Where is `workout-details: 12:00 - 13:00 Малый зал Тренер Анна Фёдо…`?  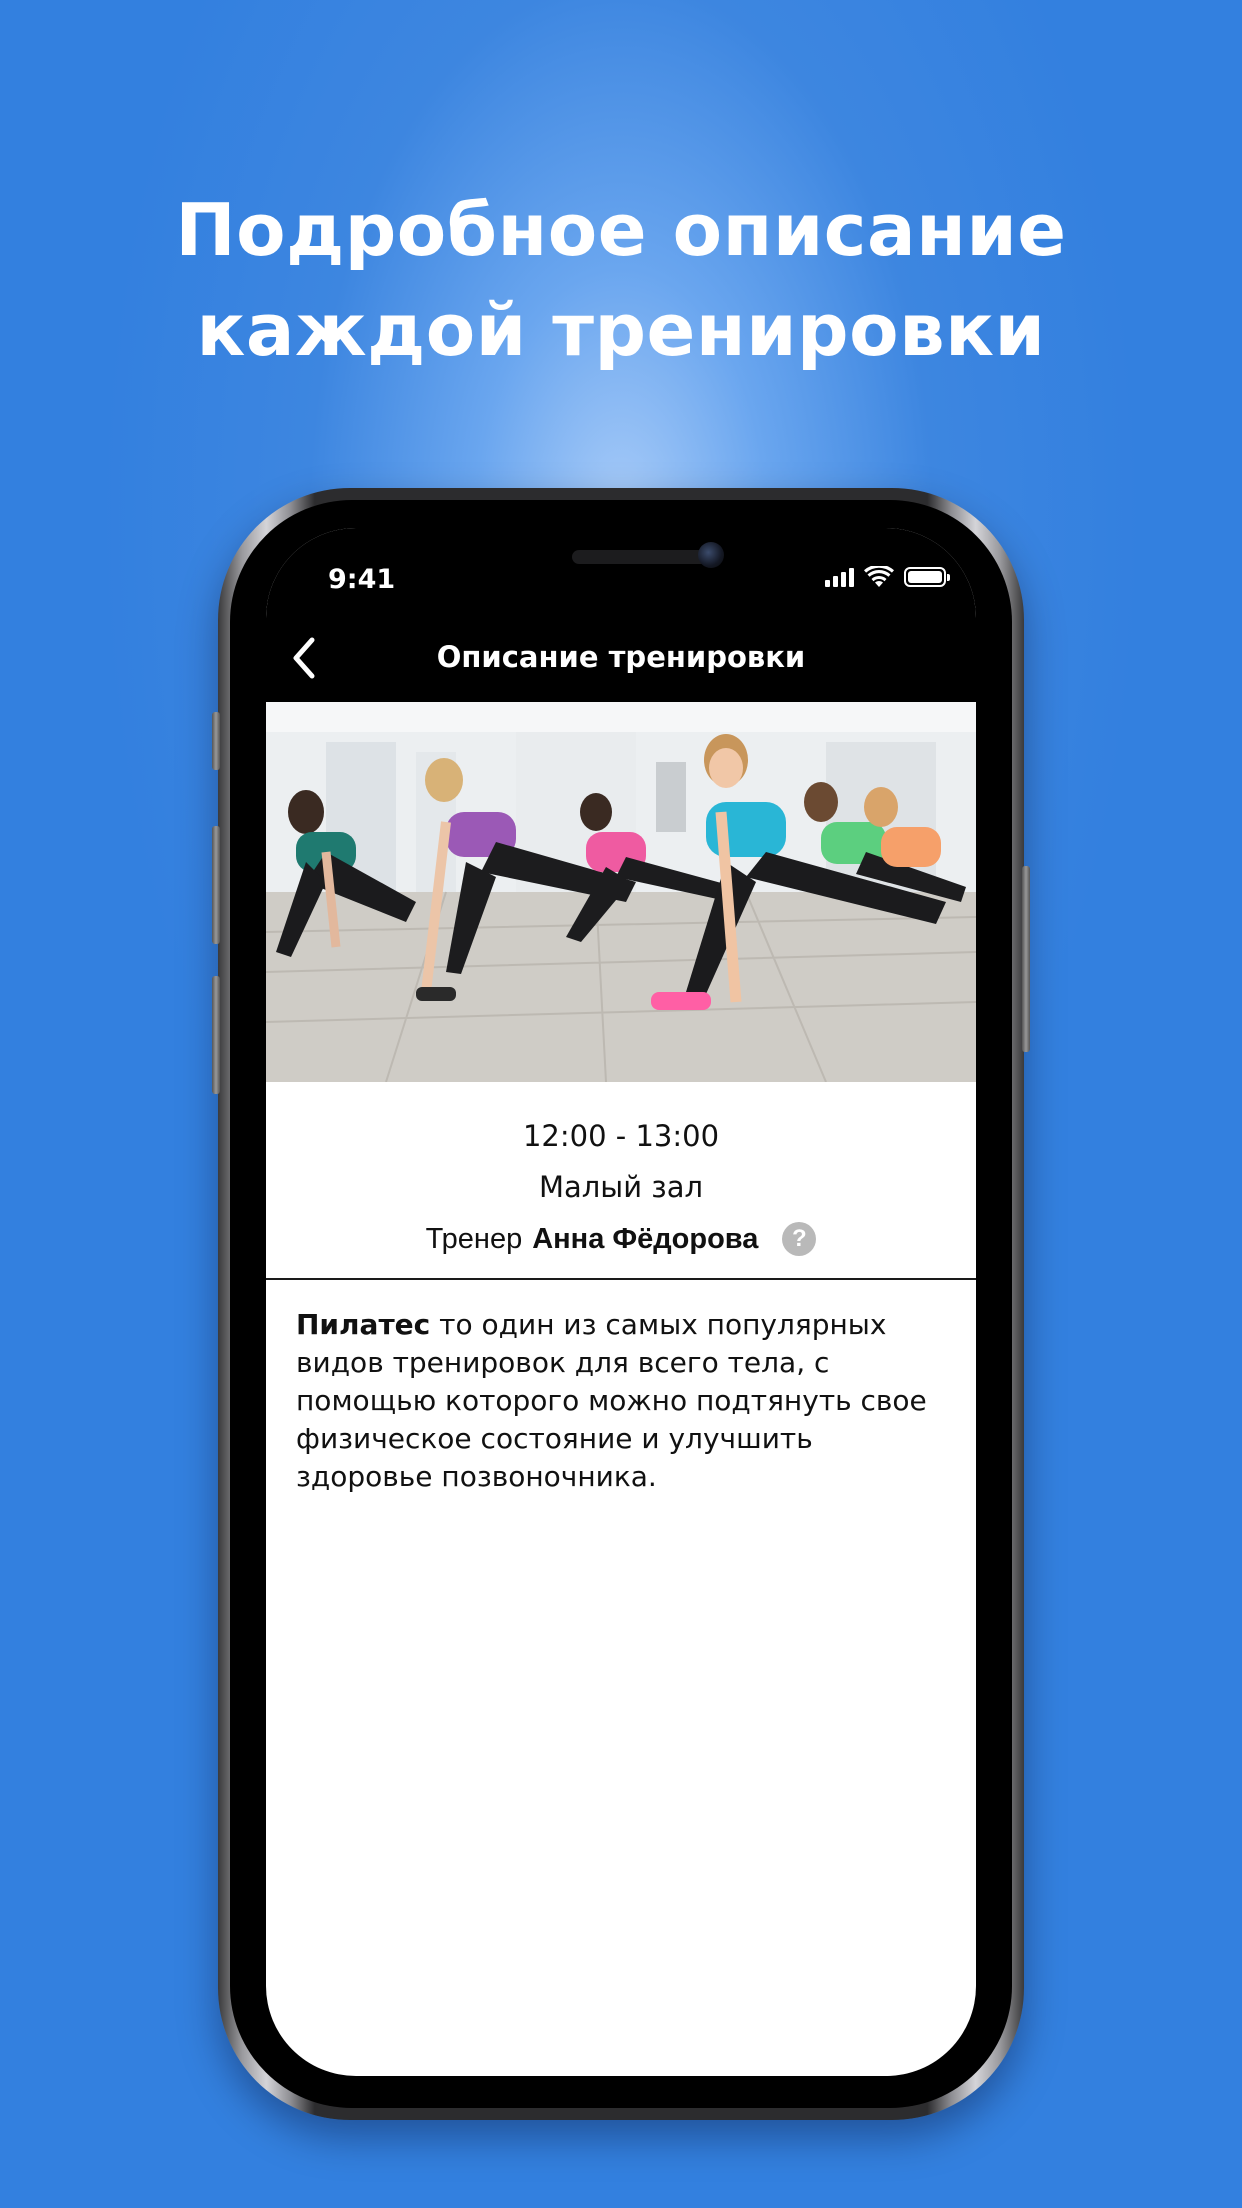 workout-details: 12:00 - 13:00 Малый зал Тренер Анна Фёдо… is located at coordinates (621, 1188).